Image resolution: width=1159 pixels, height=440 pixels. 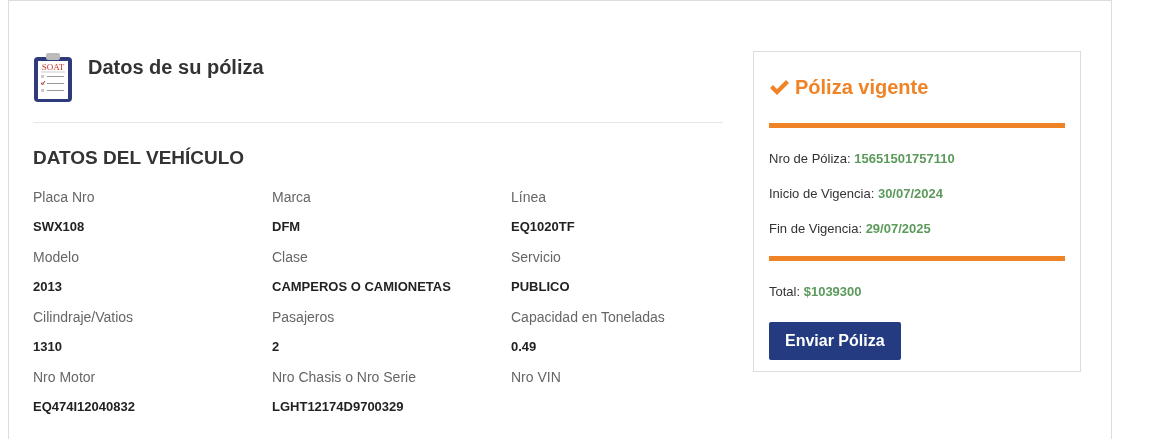 I want to click on field-label: Clase, so click(x=290, y=257).